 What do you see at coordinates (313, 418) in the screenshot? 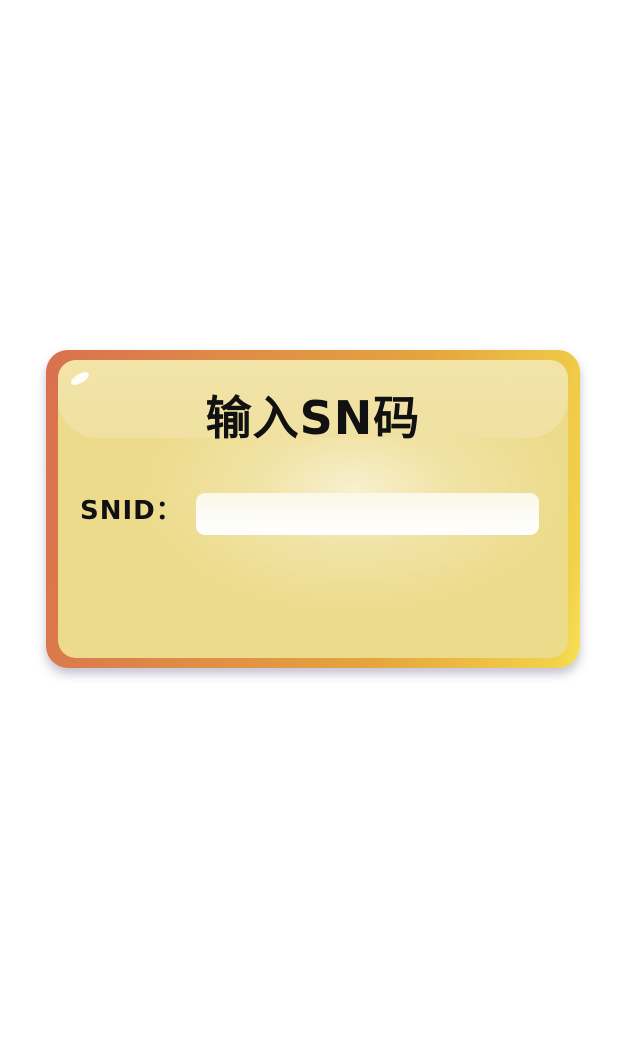
I see `dialog-title: 输入SN码` at bounding box center [313, 418].